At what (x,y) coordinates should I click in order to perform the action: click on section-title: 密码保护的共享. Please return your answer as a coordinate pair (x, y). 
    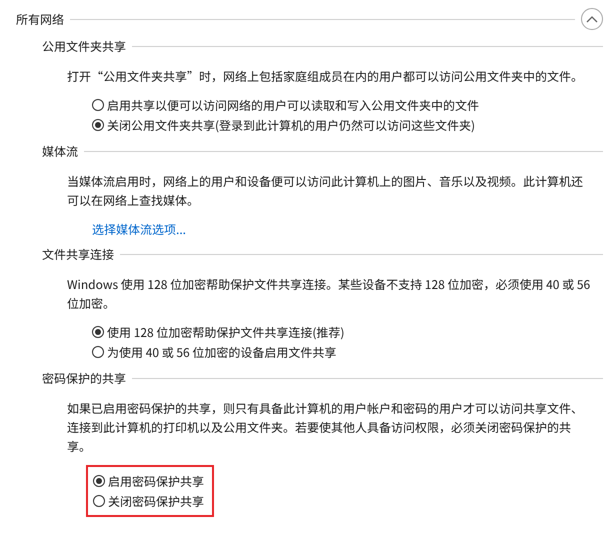
    Looking at the image, I should click on (84, 378).